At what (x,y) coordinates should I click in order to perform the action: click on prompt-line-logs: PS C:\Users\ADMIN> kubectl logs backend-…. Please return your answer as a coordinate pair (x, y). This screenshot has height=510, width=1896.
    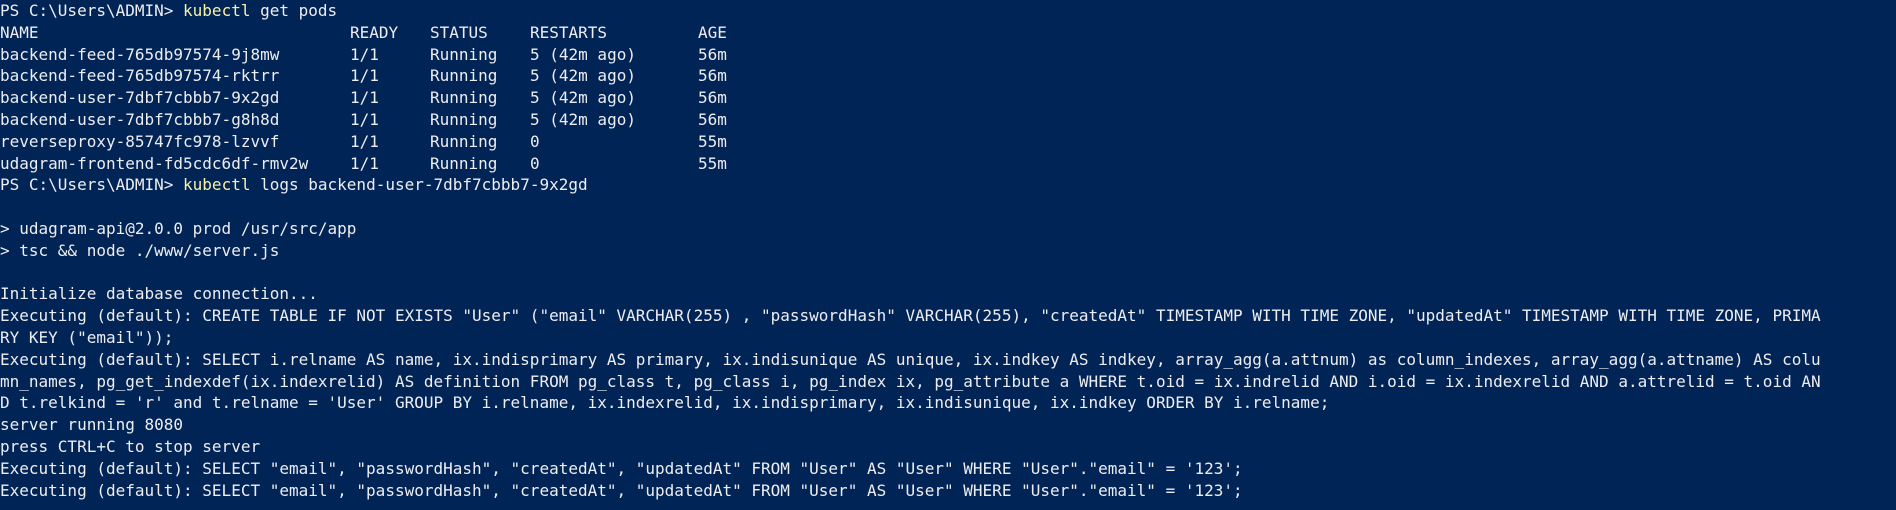
    Looking at the image, I should click on (948, 185).